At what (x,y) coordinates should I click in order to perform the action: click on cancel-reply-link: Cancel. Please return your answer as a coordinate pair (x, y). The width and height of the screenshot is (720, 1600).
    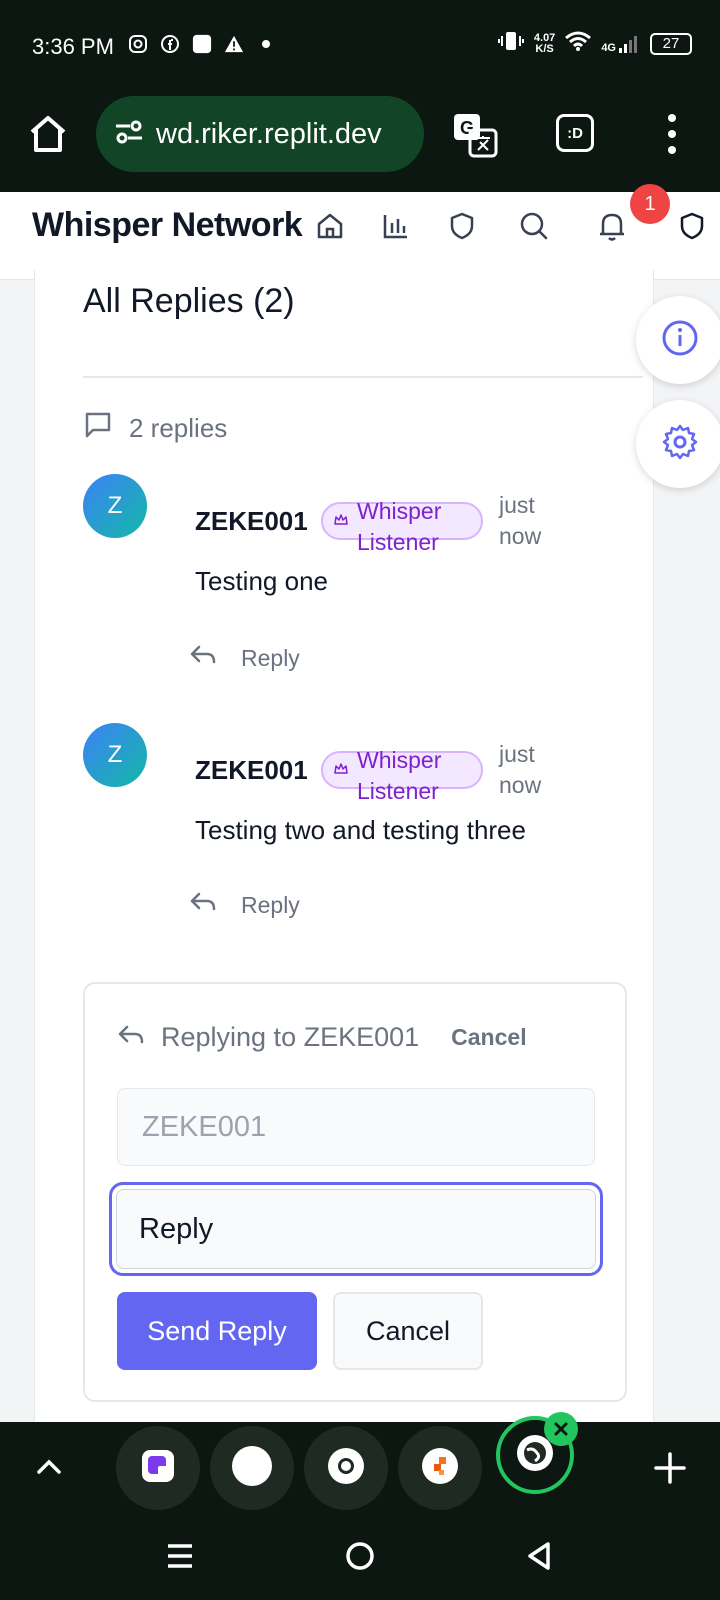
    Looking at the image, I should click on (488, 1037).